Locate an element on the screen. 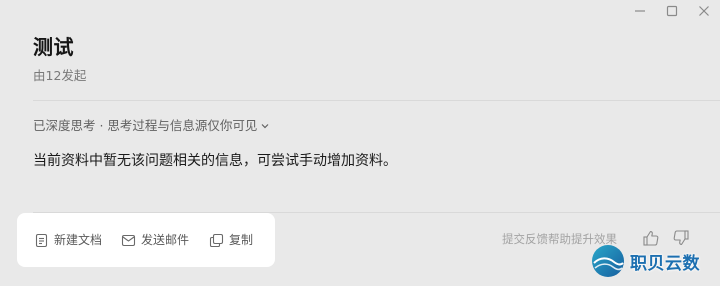  header-divider is located at coordinates (376, 100).